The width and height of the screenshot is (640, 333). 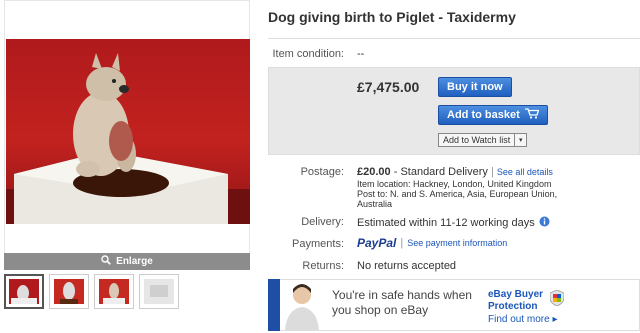 What do you see at coordinates (454, 38) in the screenshot?
I see `title-divider` at bounding box center [454, 38].